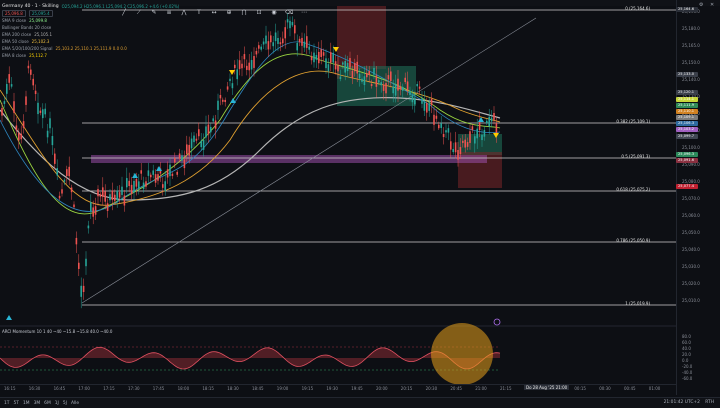 This screenshot has width=720, height=408. Describe the element at coordinates (687, 366) in the screenshot. I see `momentum-tick-label: -20.0` at that location.